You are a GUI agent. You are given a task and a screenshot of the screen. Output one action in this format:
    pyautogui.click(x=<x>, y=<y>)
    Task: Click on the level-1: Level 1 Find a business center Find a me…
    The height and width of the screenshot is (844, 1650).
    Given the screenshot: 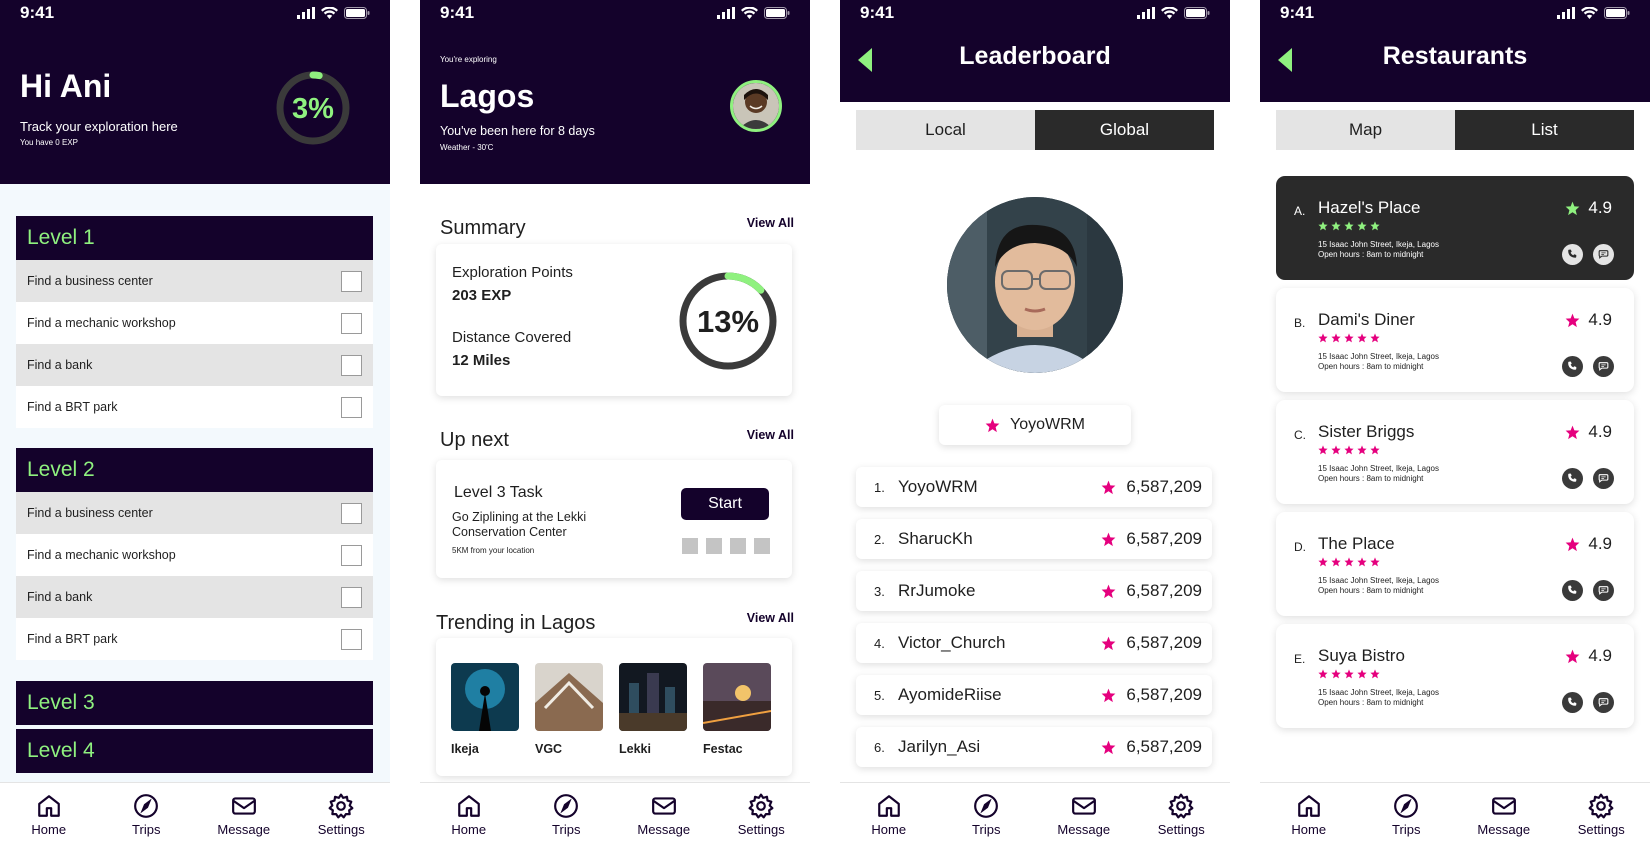 What is the action you would take?
    pyautogui.click(x=194, y=322)
    